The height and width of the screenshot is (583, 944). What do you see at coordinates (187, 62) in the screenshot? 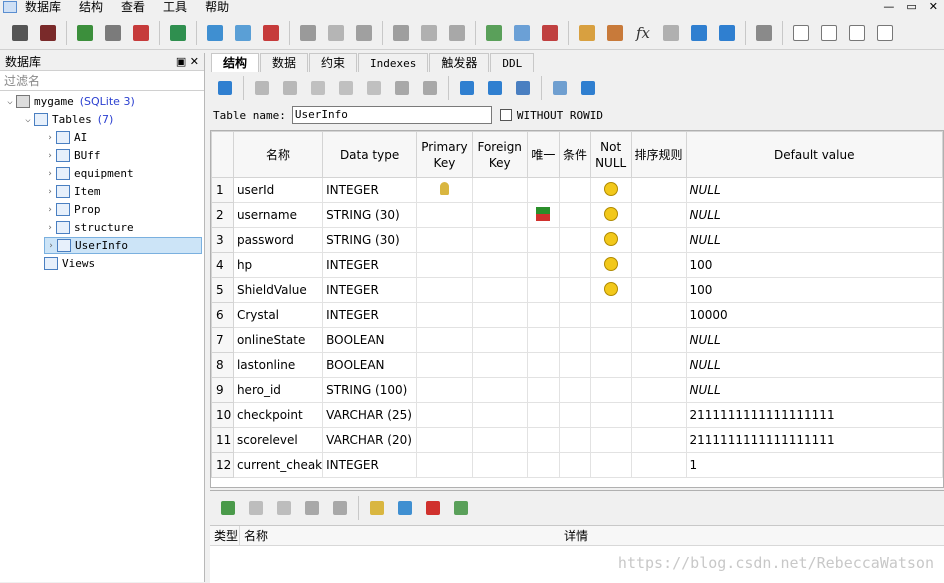
I see `panel-controls: ▣ ✕` at bounding box center [187, 62].